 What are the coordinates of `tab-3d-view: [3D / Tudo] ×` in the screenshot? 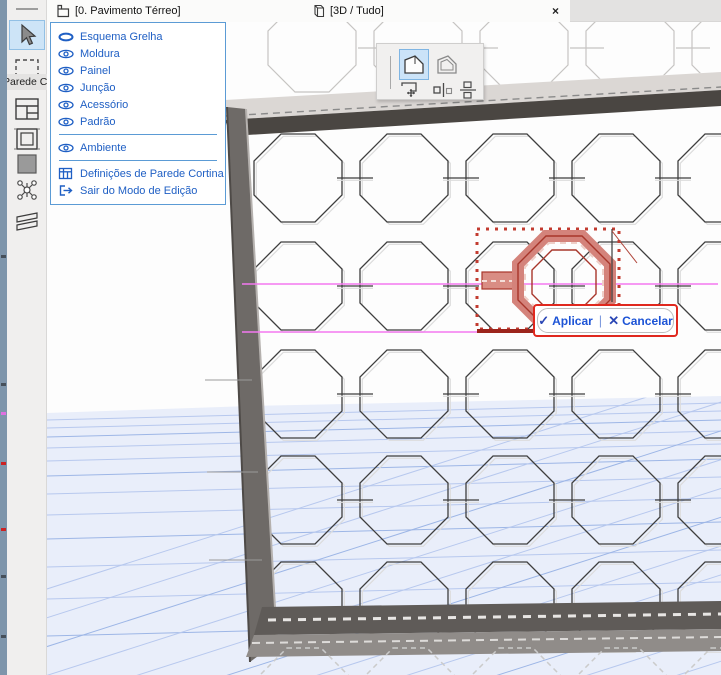 It's located at (436, 11).